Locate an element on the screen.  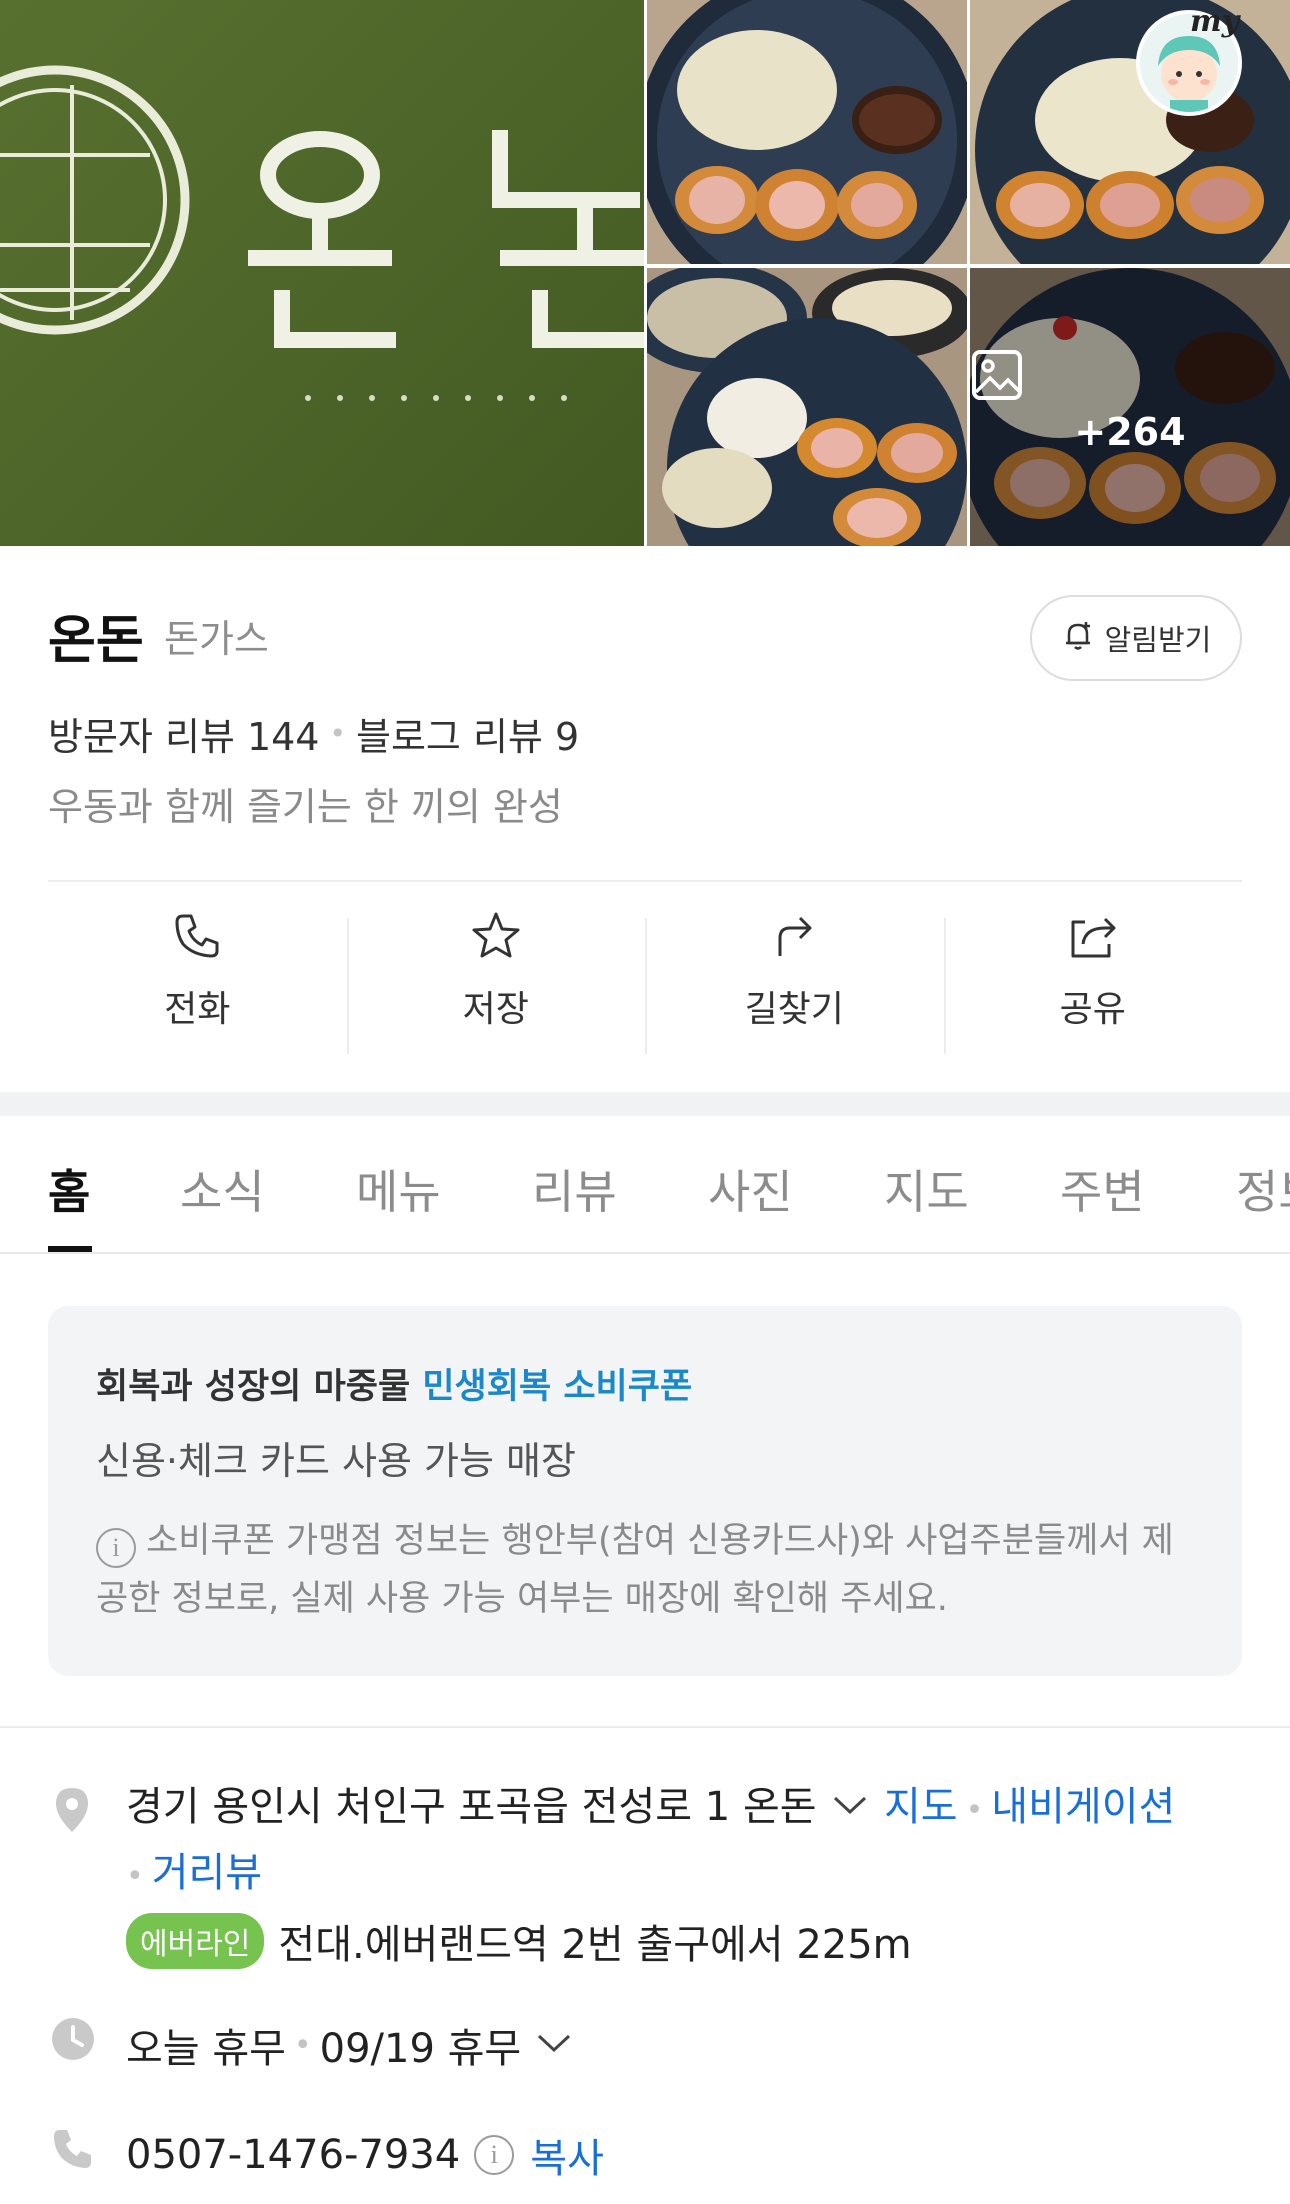
review-summary: 방문자 리뷰 144 • 블로그 리뷰 9 is located at coordinates (313, 733).